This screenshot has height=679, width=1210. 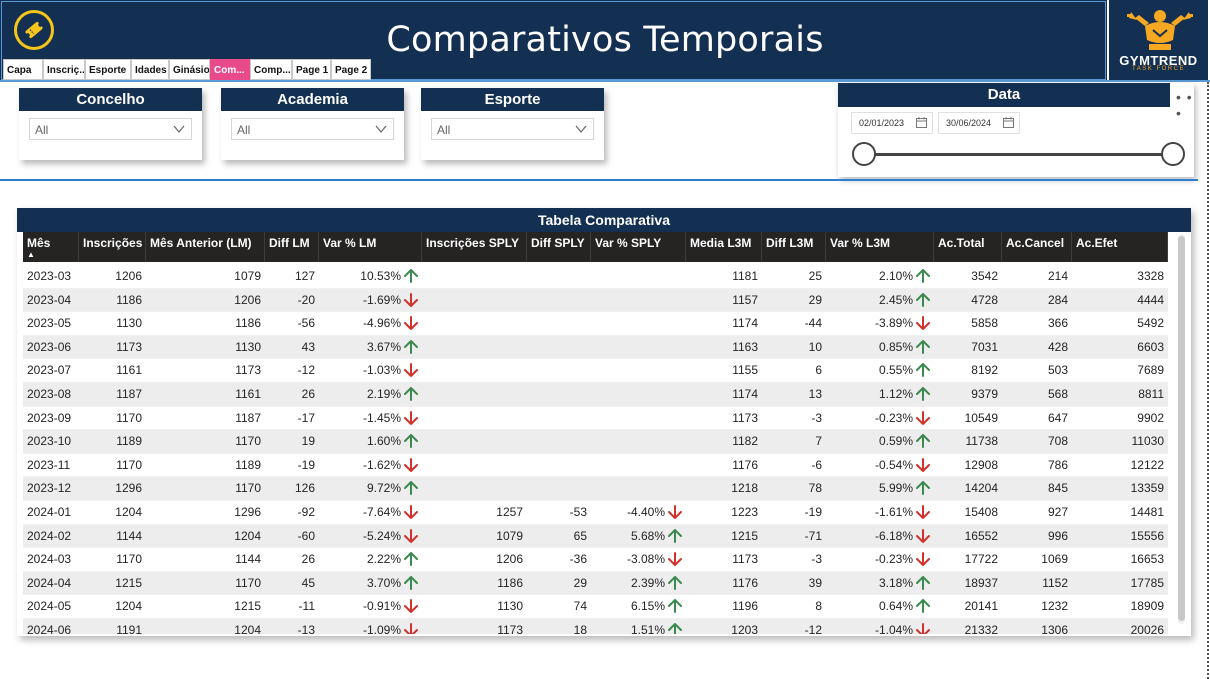 I want to click on column-header: Diff L3M, so click(x=794, y=247).